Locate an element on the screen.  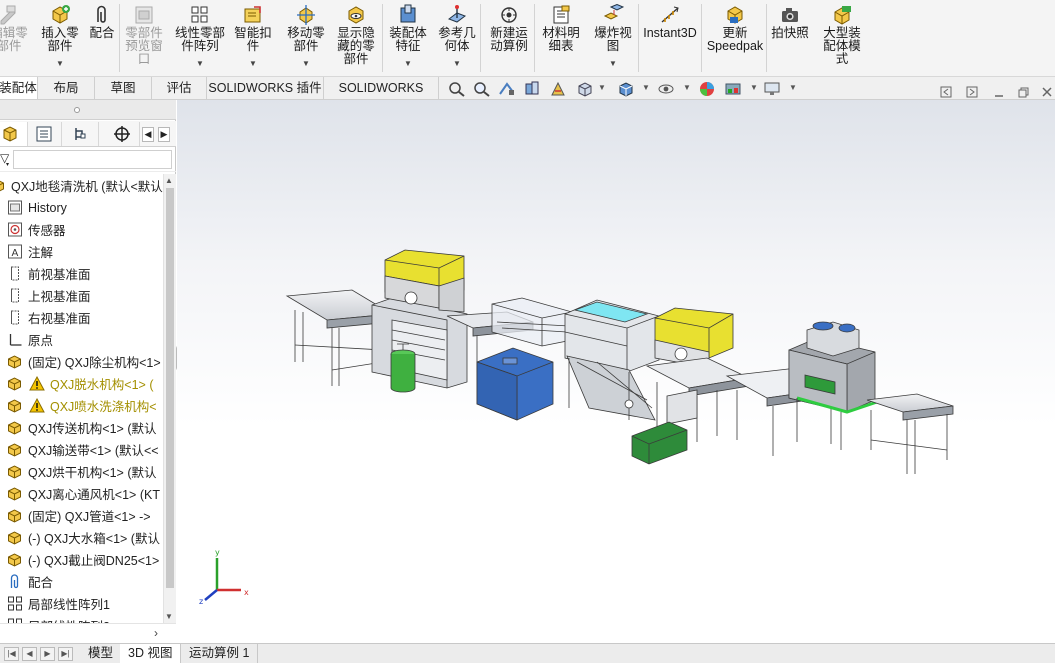
tree-item: 传感器 is located at coordinates (84, 229).